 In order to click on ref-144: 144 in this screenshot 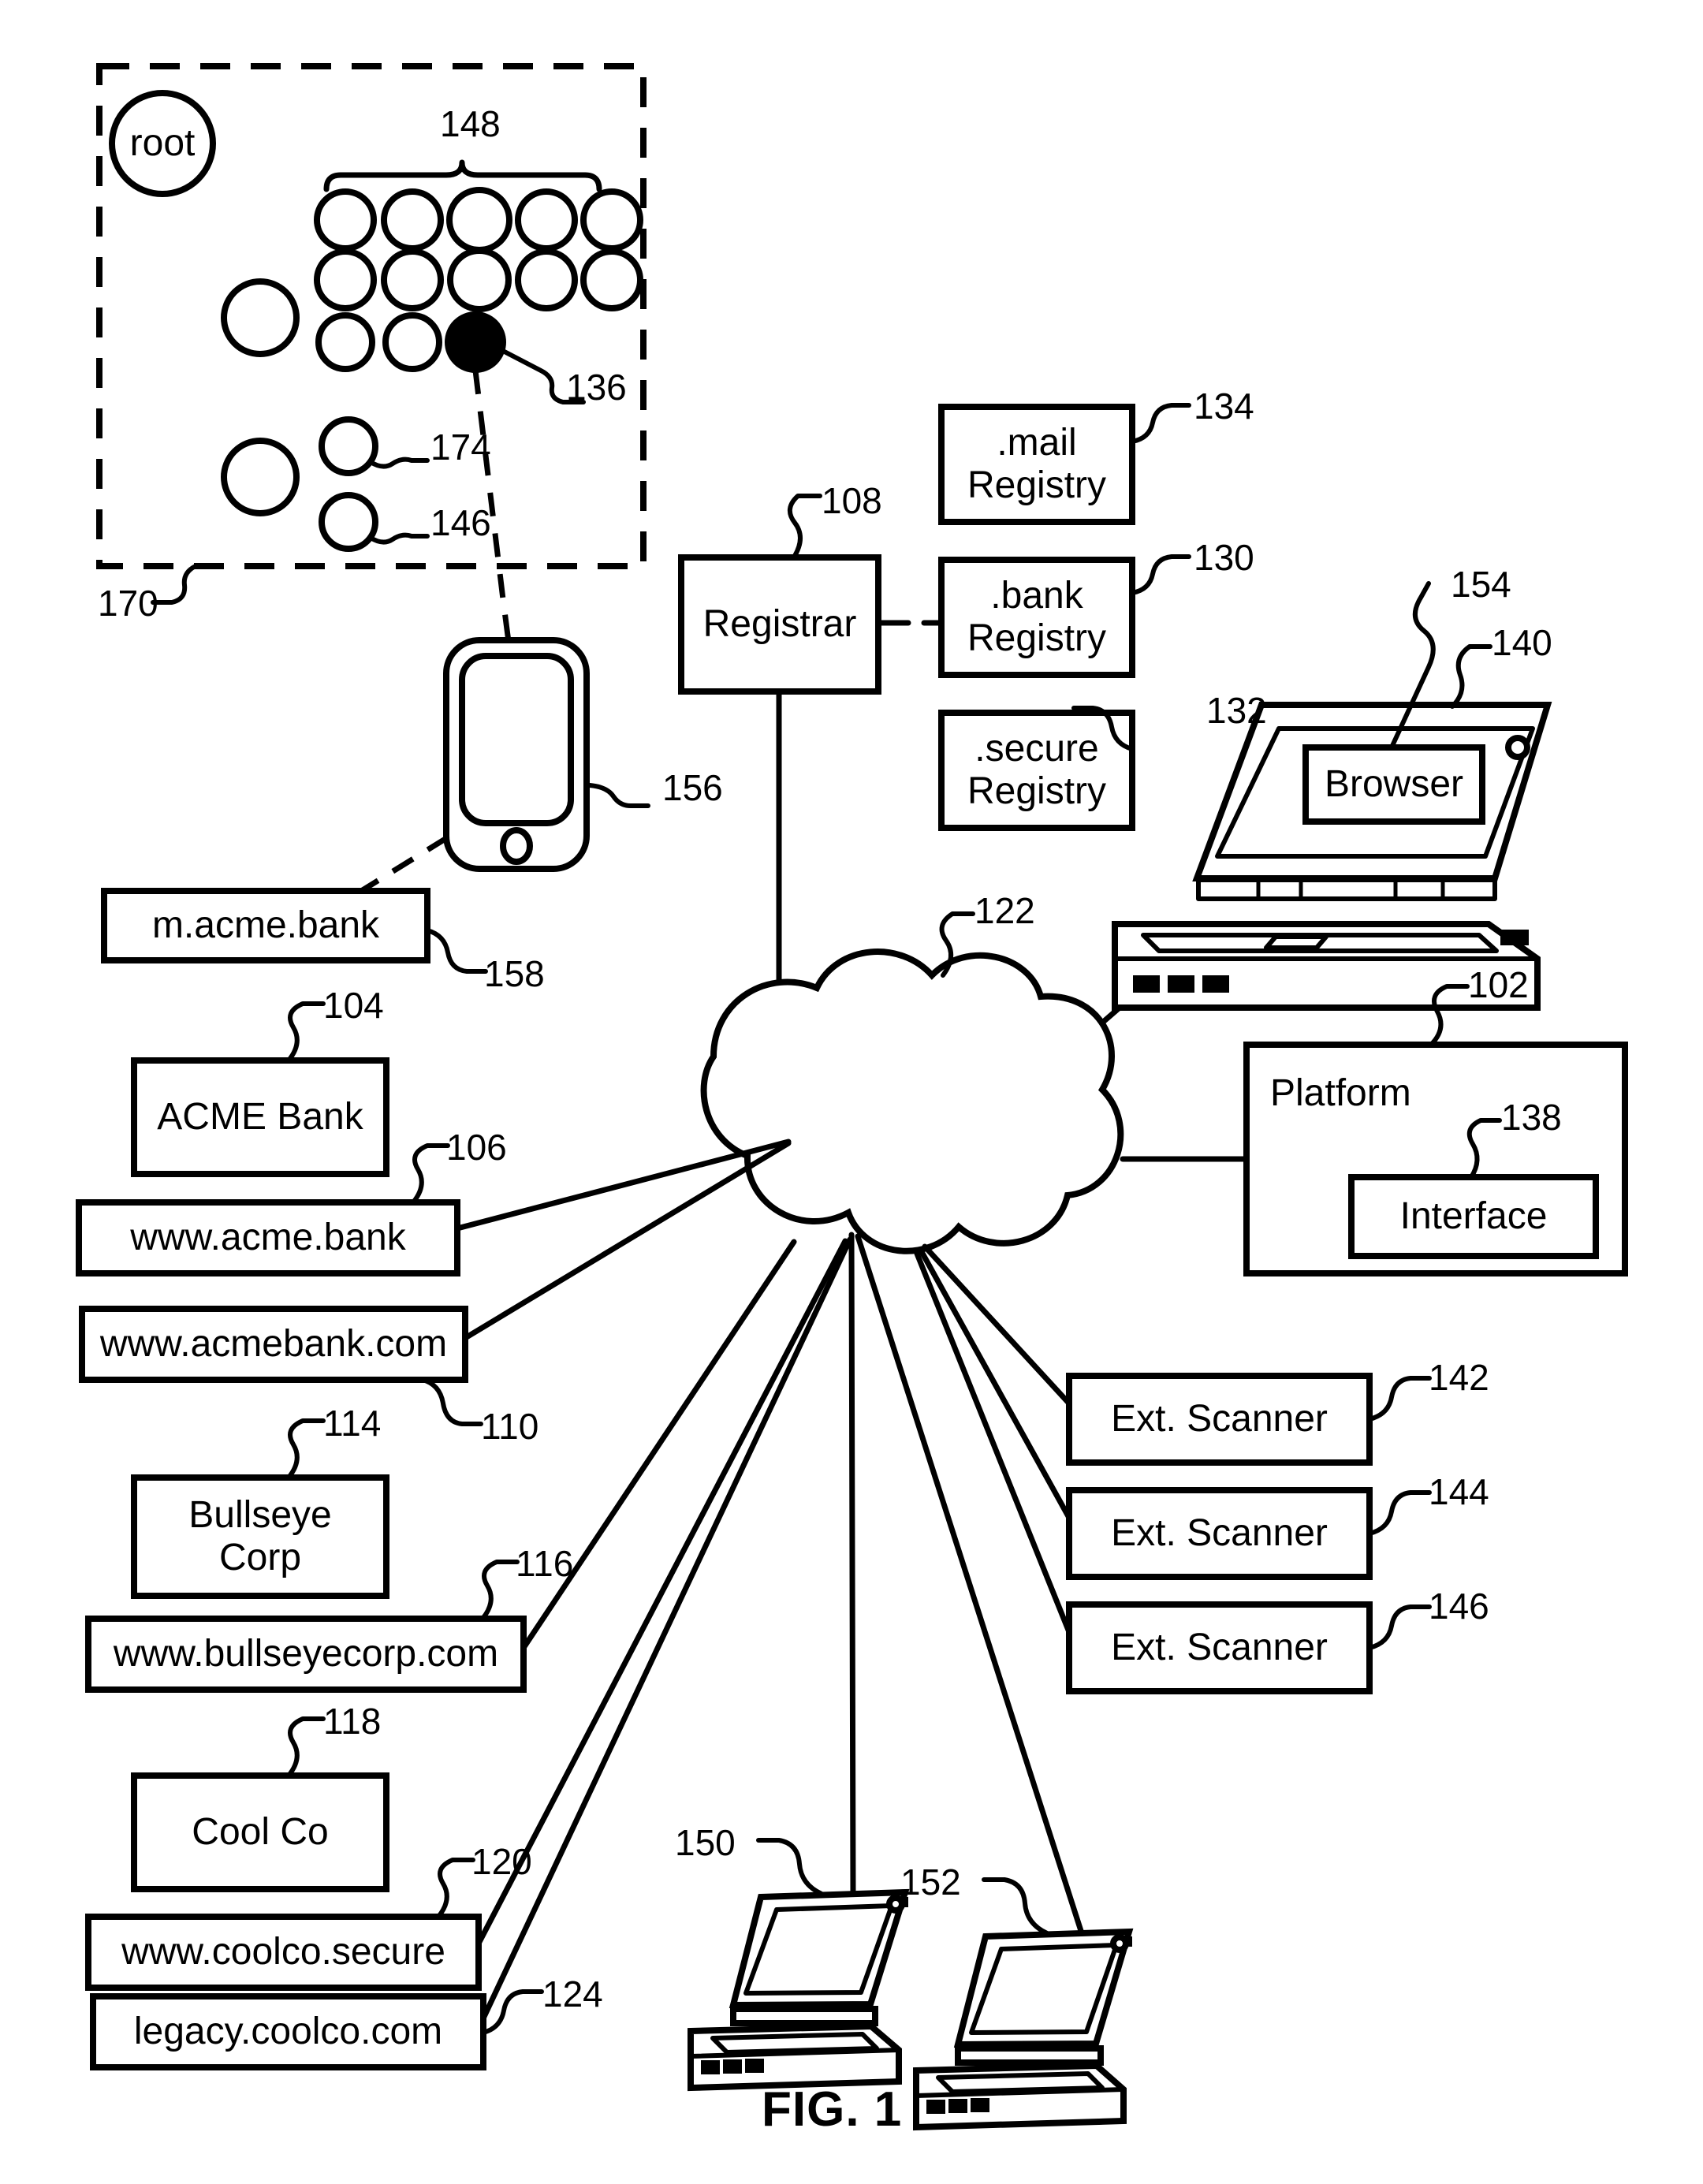, I will do `click(1459, 1491)`.